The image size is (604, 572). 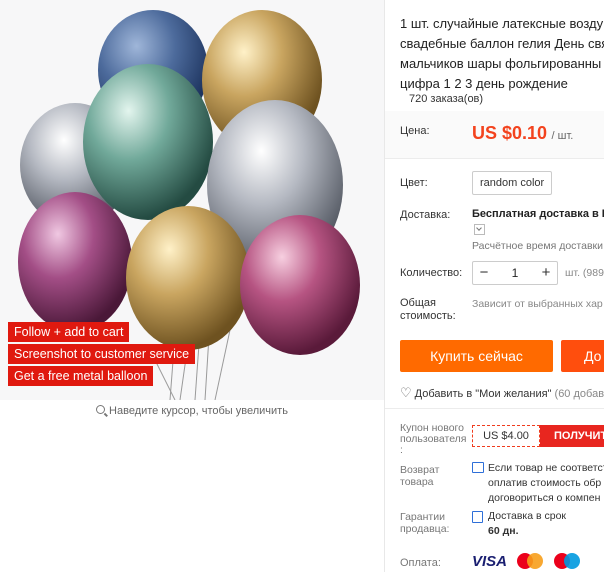 I want to click on maestro-logo, so click(x=566, y=561).